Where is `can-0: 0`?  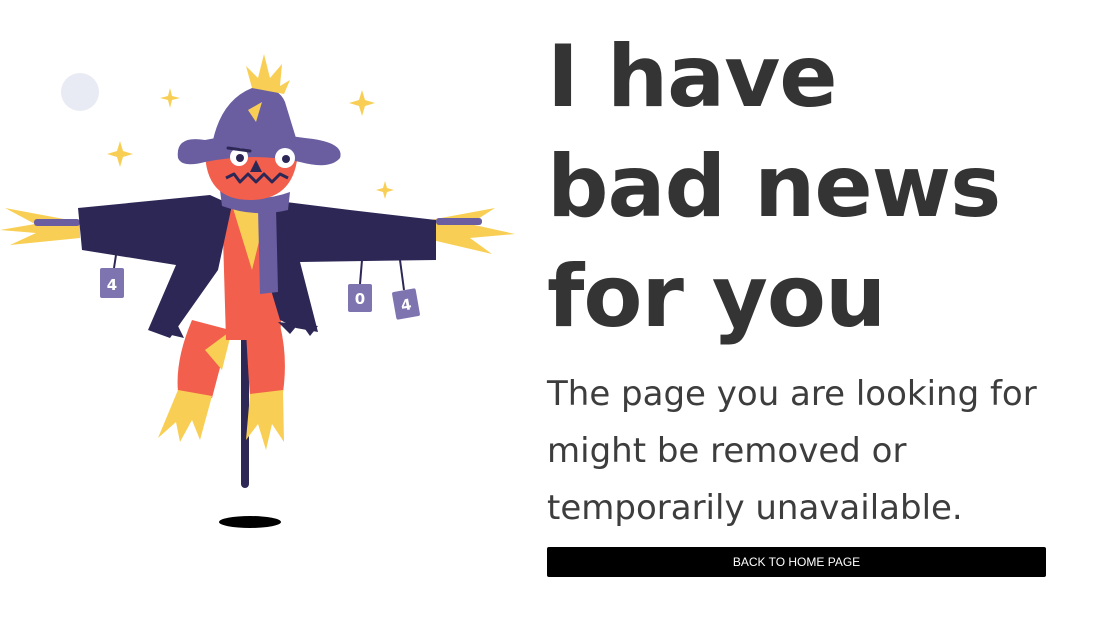 can-0: 0 is located at coordinates (360, 298).